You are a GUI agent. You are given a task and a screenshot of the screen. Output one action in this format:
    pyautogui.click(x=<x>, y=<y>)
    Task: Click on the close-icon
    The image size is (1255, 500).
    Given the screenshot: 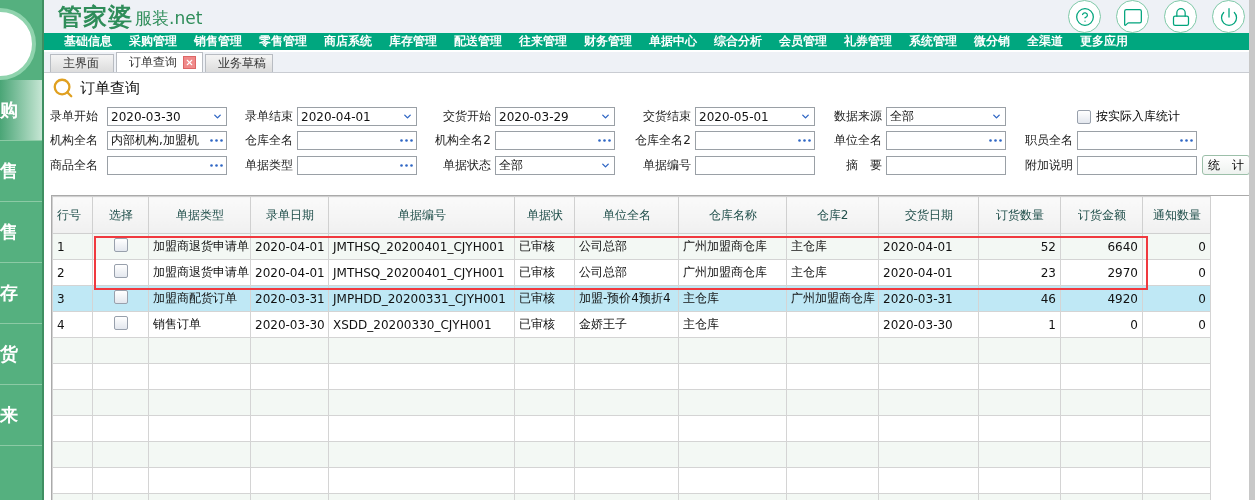 What is the action you would take?
    pyautogui.click(x=189, y=62)
    